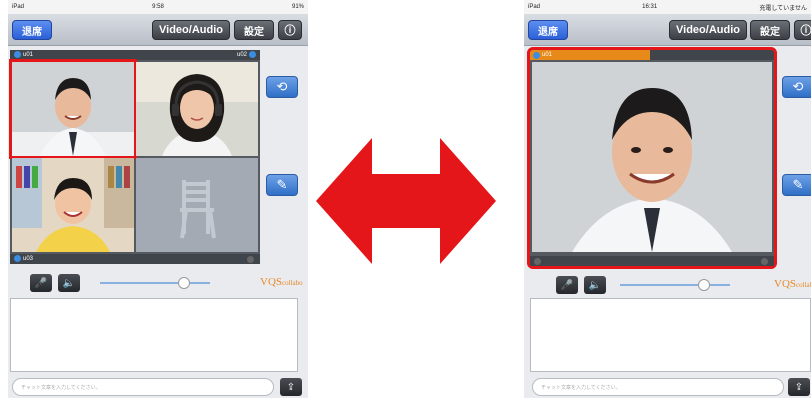 The image size is (811, 398). I want to click on status-bar: iPad 16:31 充電していません, so click(667, 7).